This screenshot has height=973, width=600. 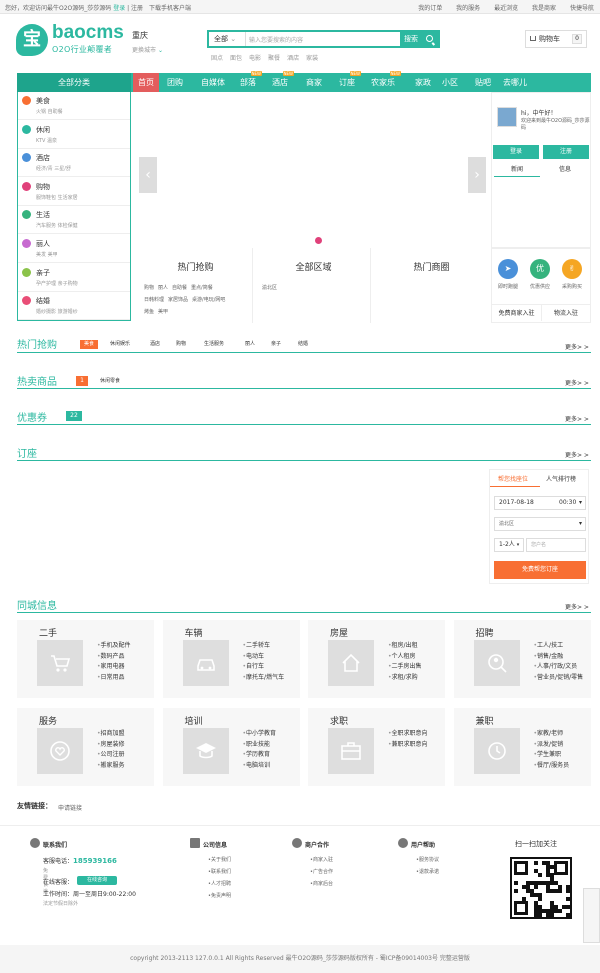 I want to click on nav-item: 团购, so click(x=175, y=82).